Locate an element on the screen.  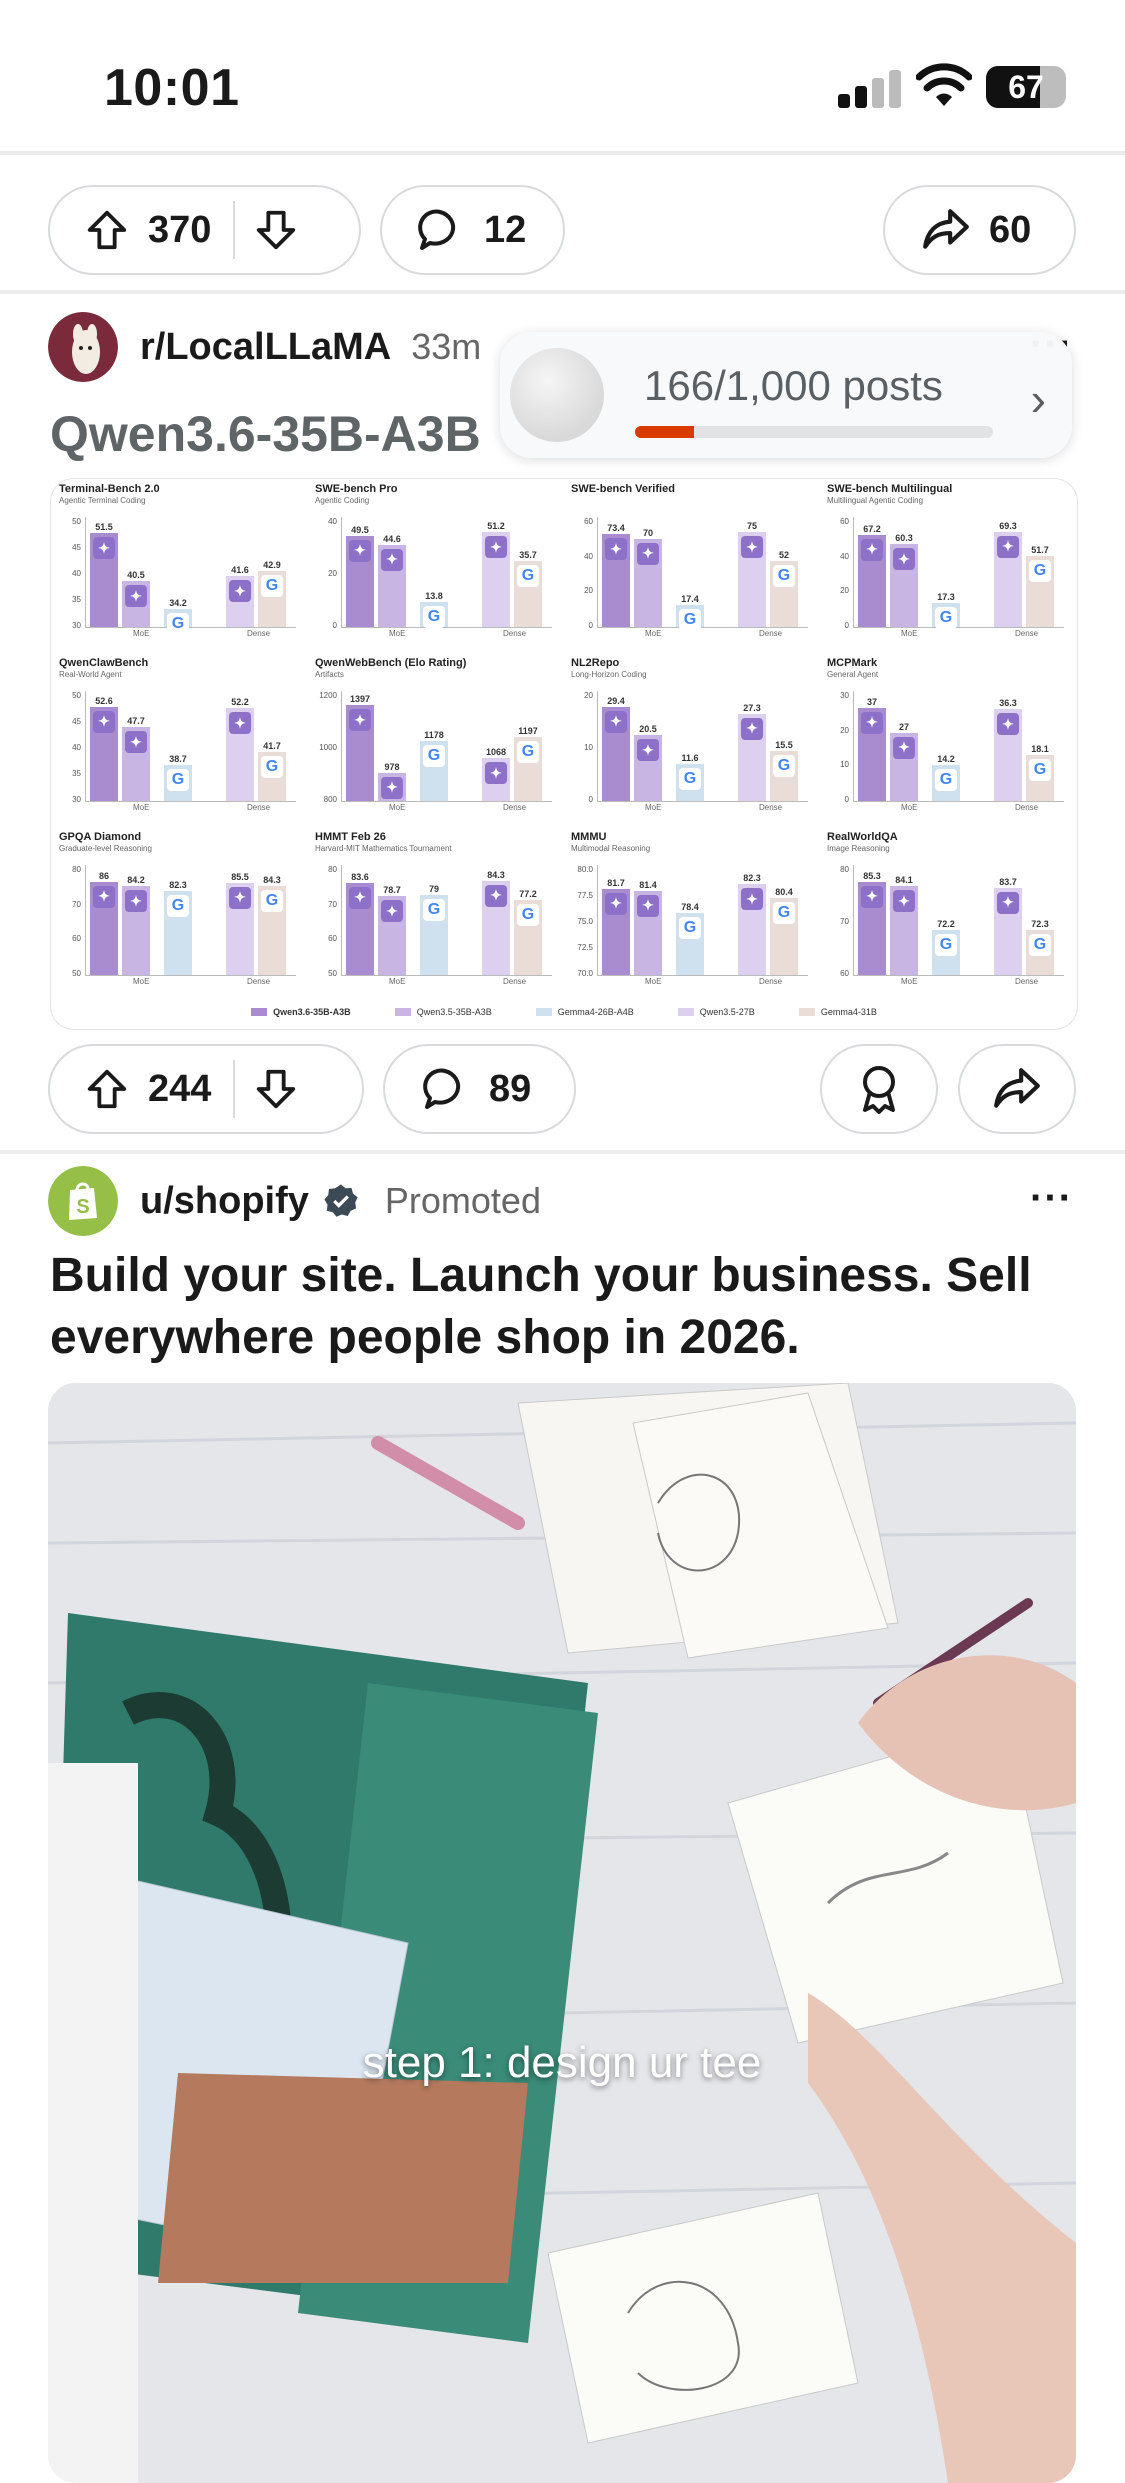
data-label: 27 is located at coordinates (903, 726).